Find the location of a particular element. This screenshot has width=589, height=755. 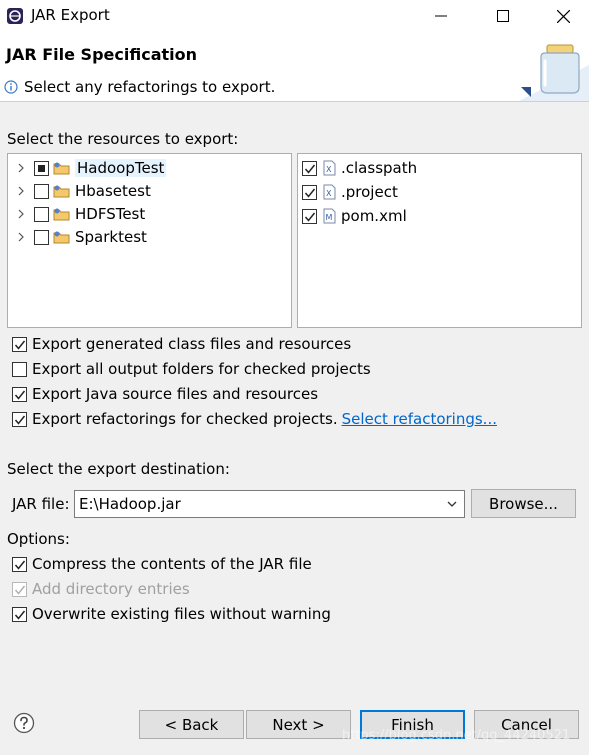

jar-file-label: JAR file: is located at coordinates (41, 504).